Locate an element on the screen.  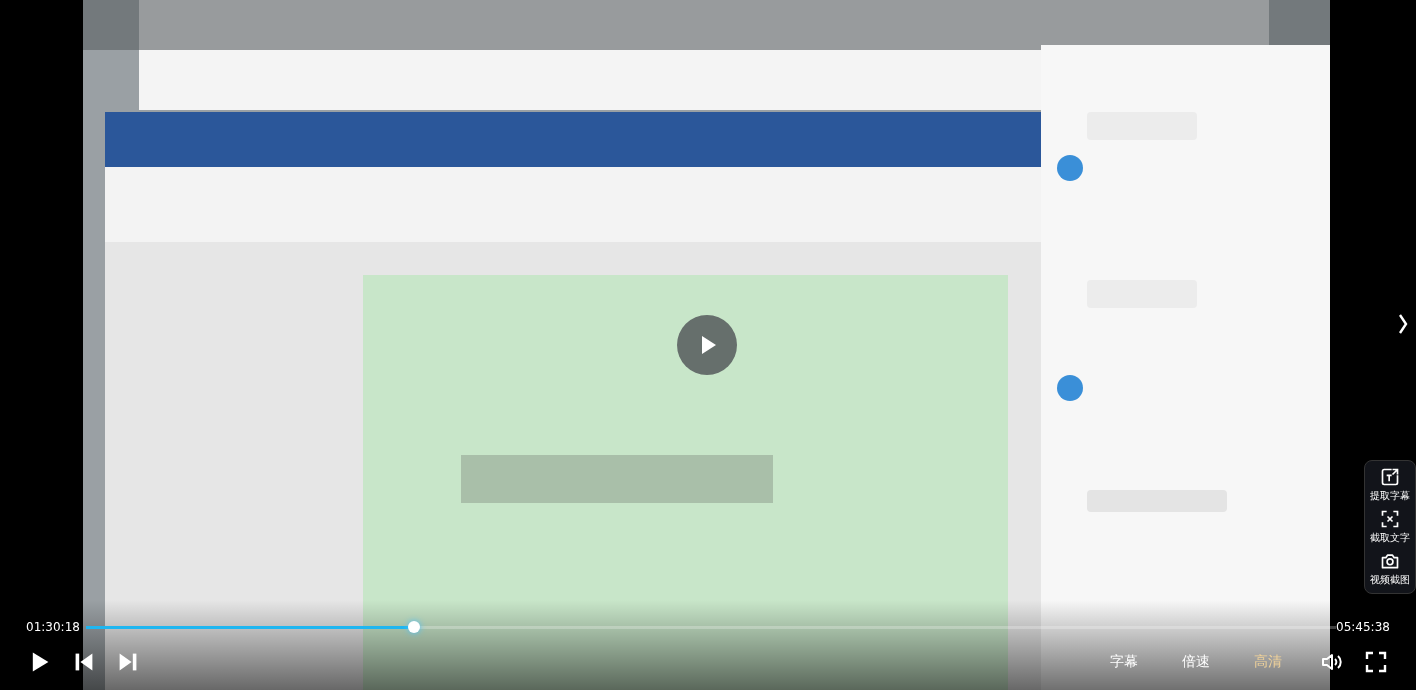
tool-button: 截取文字 is located at coordinates (1390, 527).